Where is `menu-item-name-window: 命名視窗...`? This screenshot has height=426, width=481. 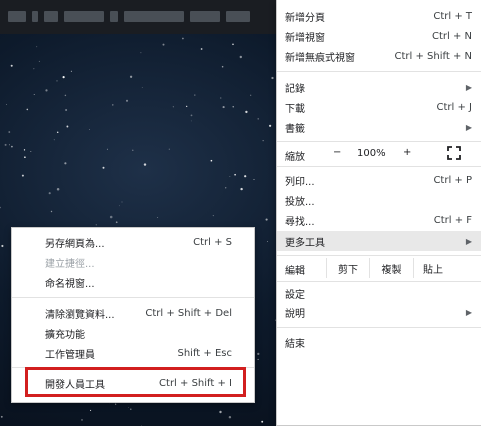 menu-item-name-window: 命名視窗... is located at coordinates (133, 282).